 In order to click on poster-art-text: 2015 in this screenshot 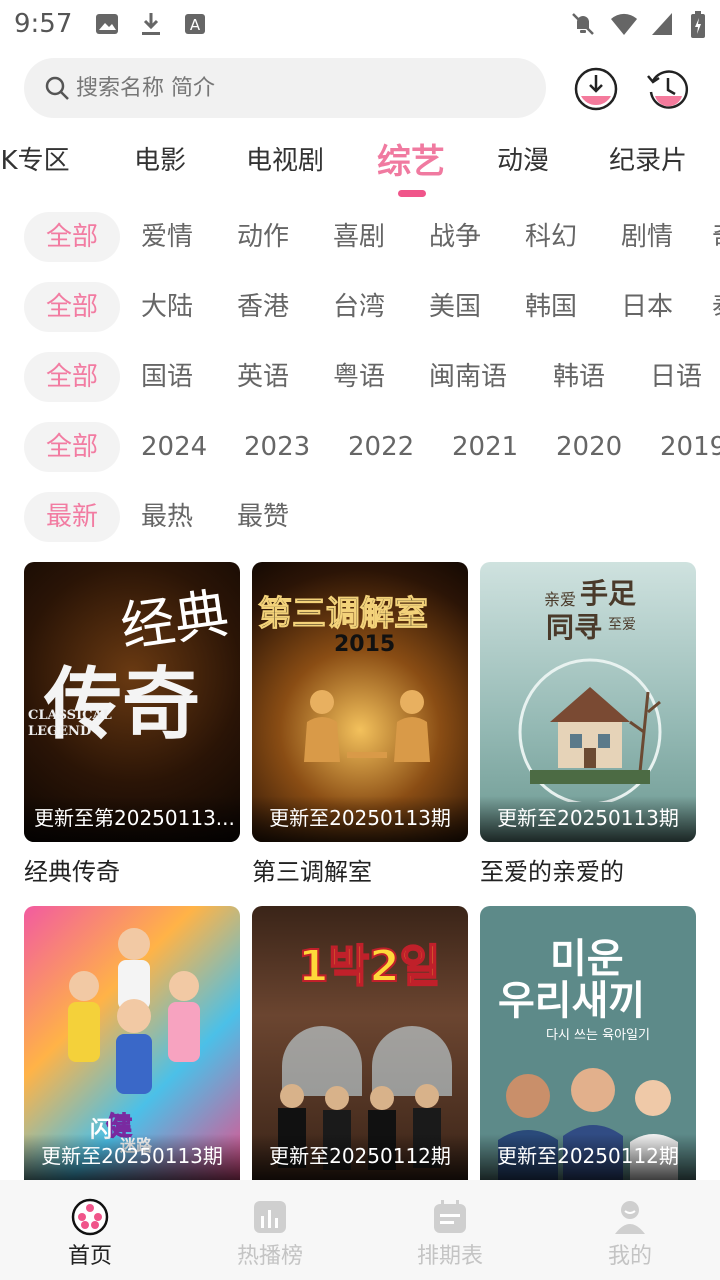, I will do `click(365, 644)`.